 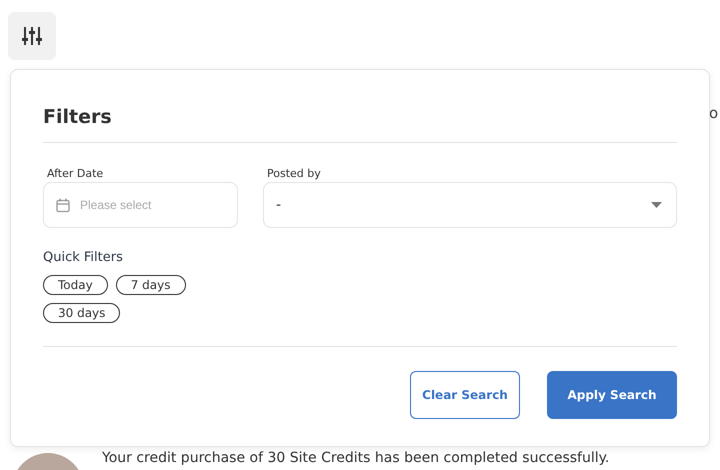 I want to click on quick-filter-chip: 7 days, so click(x=151, y=285).